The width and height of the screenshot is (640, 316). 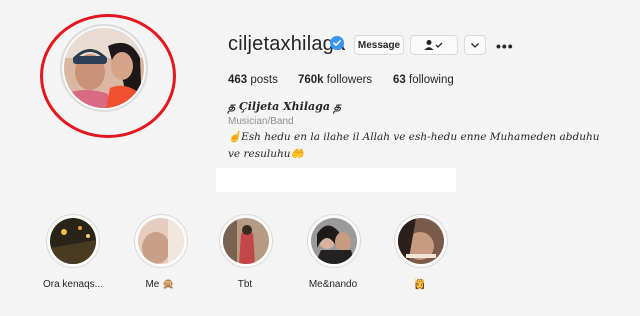 I want to click on highlight-5-thumbnail, so click(x=421, y=241).